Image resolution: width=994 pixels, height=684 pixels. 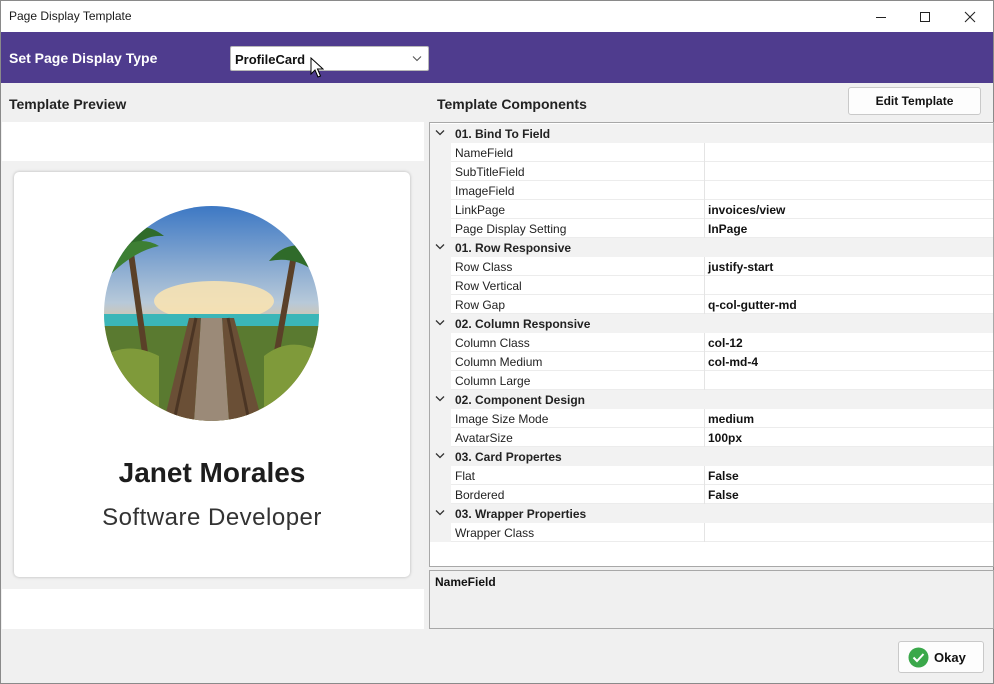 What do you see at coordinates (480, 305) in the screenshot?
I see `grid-property-name: Row Gap` at bounding box center [480, 305].